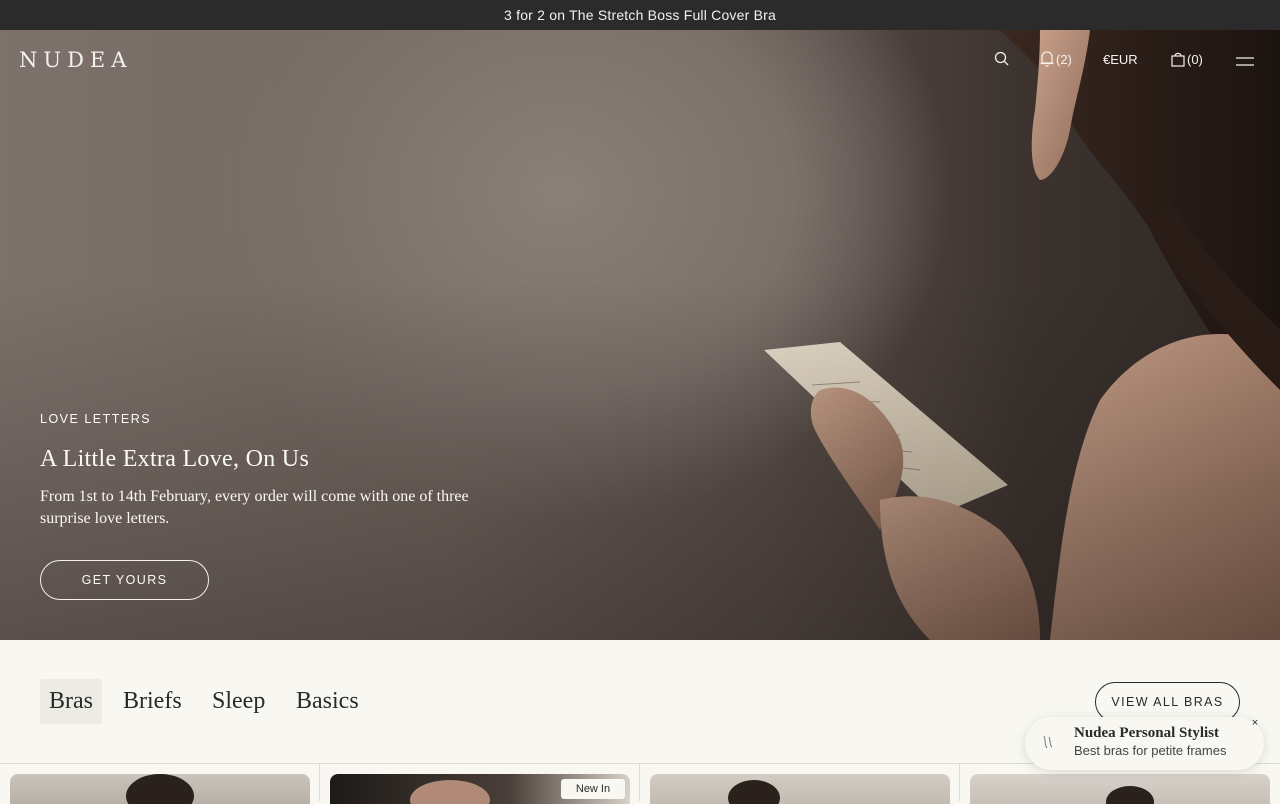 This screenshot has width=1280, height=804. Describe the element at coordinates (1195, 59) in the screenshot. I see `bag-count: (0)` at that location.